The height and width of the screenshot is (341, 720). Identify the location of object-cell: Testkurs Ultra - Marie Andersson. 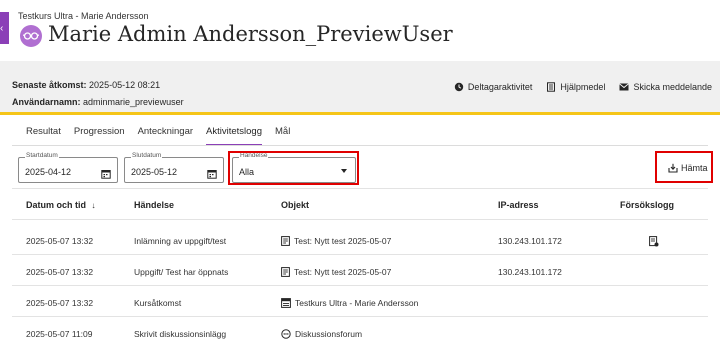
(349, 303).